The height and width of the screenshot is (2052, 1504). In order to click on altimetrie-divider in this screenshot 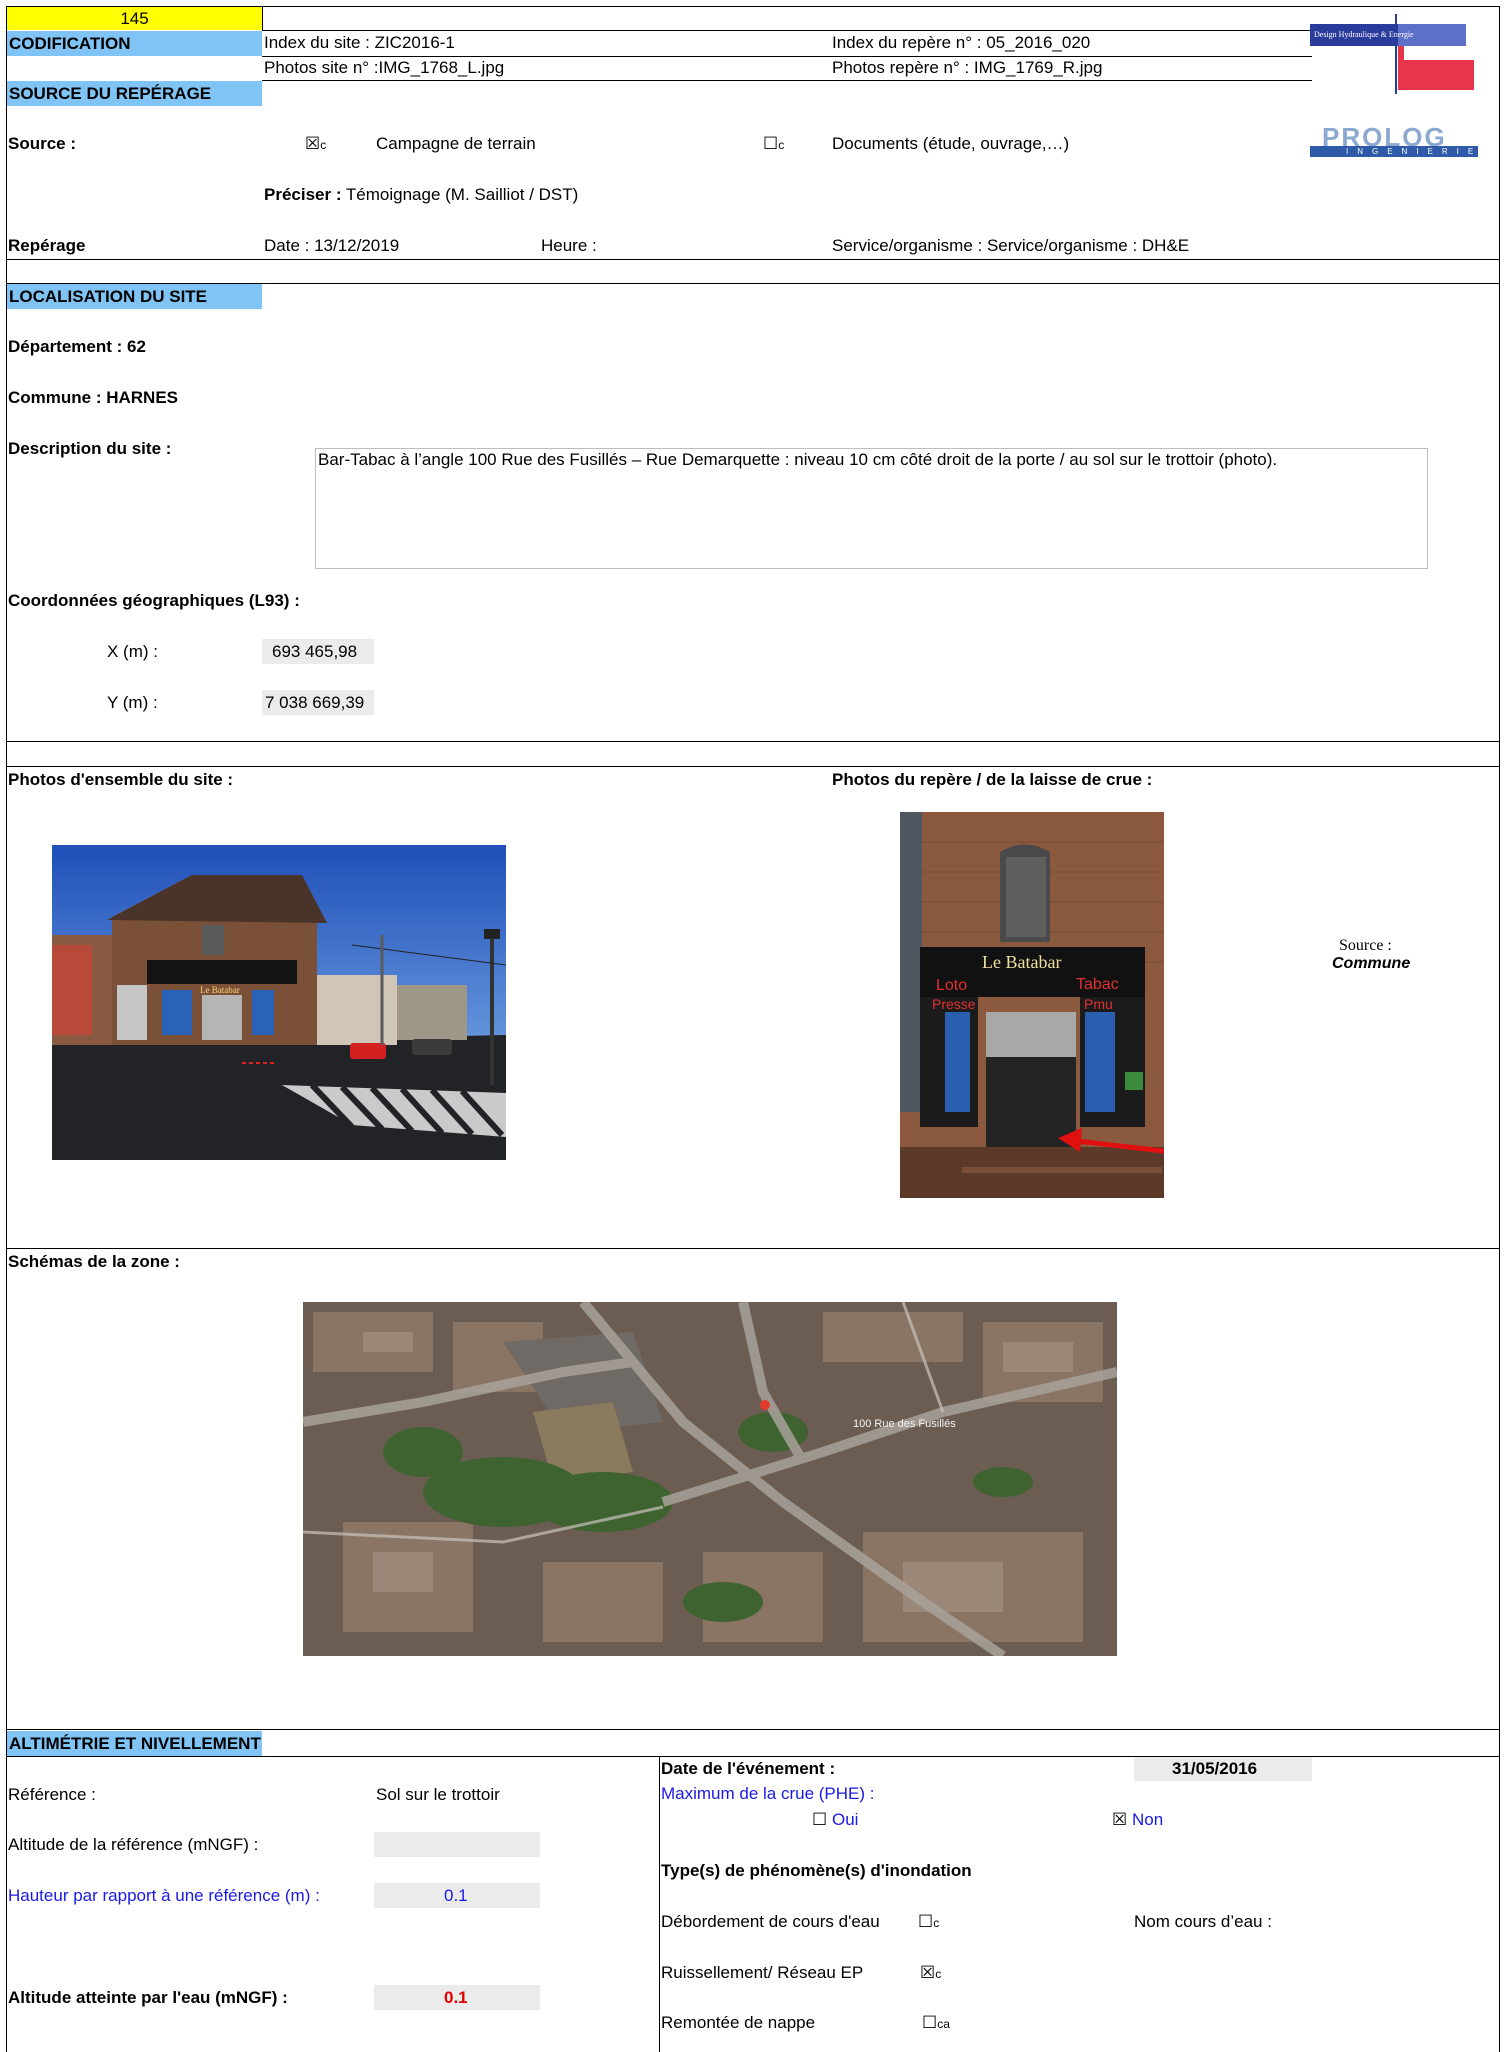, I will do `click(659, 1904)`.